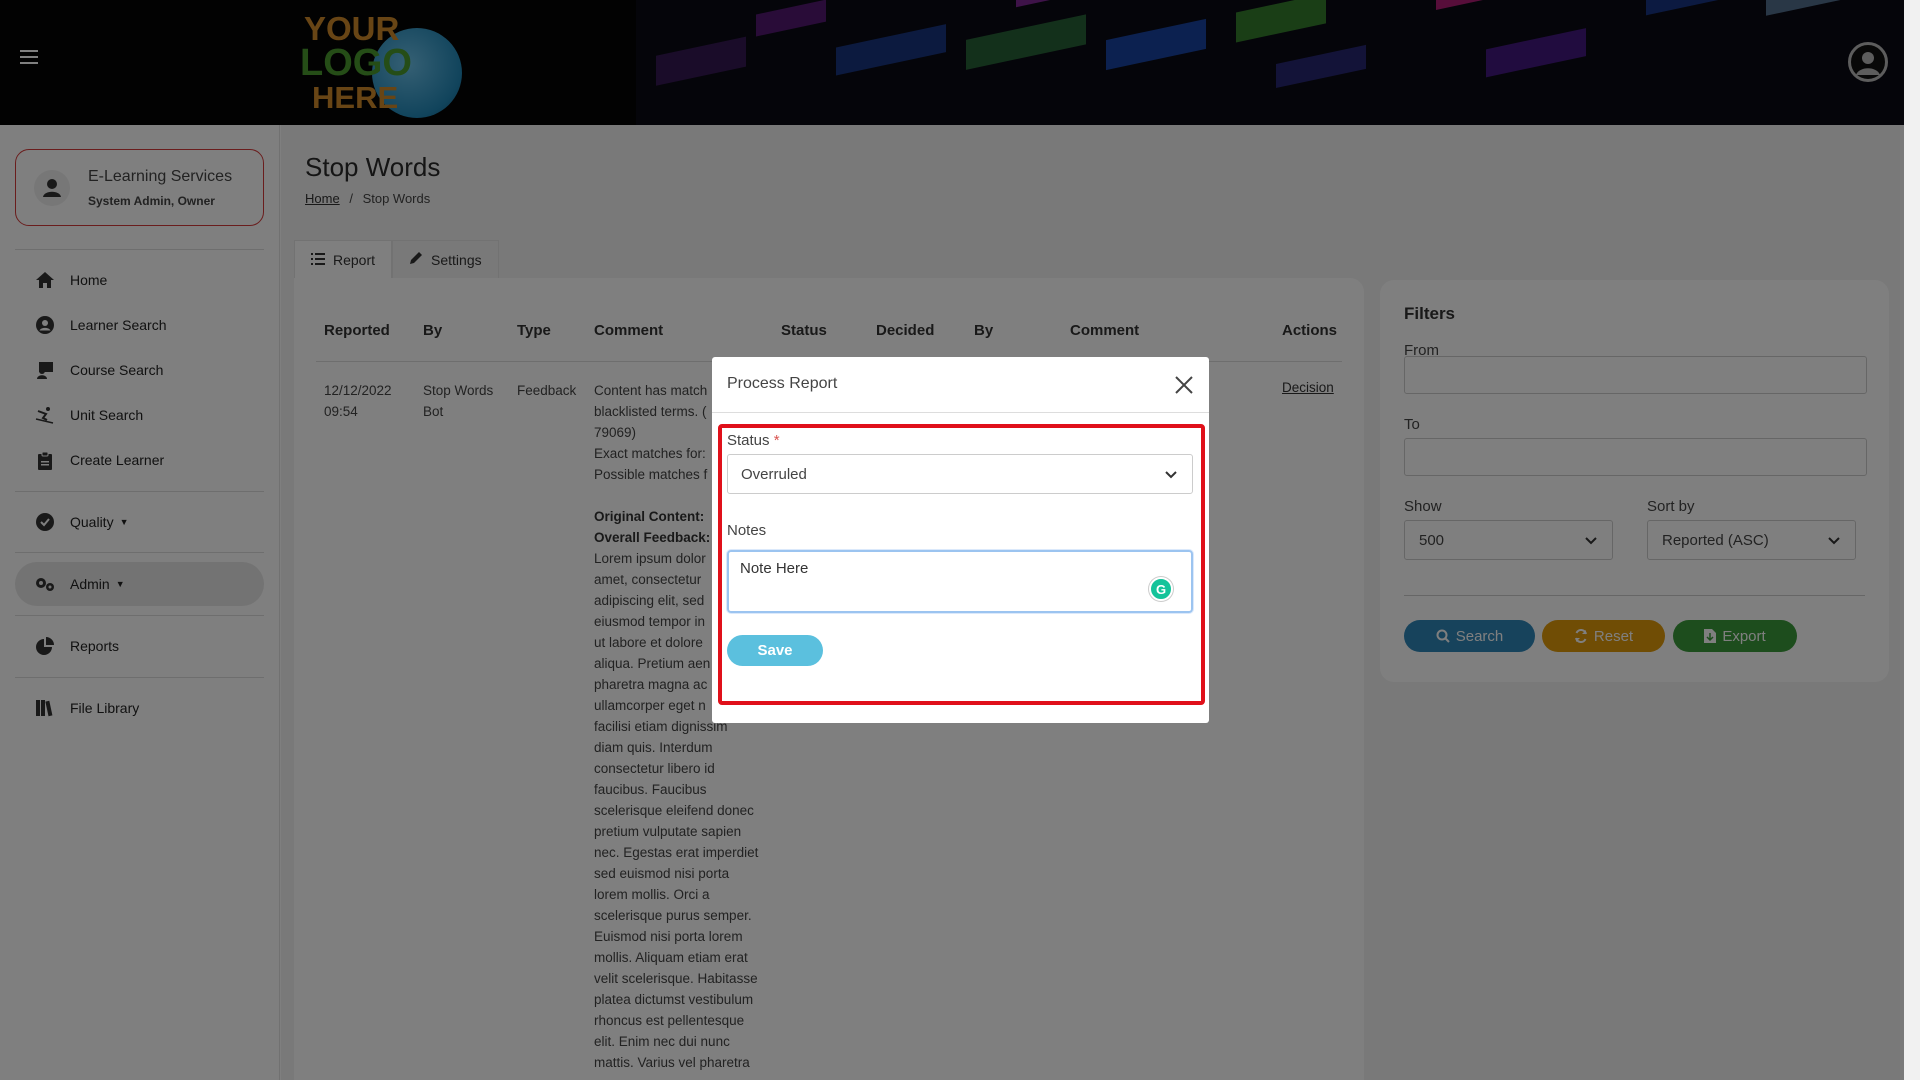  What do you see at coordinates (960, 474) in the screenshot?
I see `status-select: Overruled` at bounding box center [960, 474].